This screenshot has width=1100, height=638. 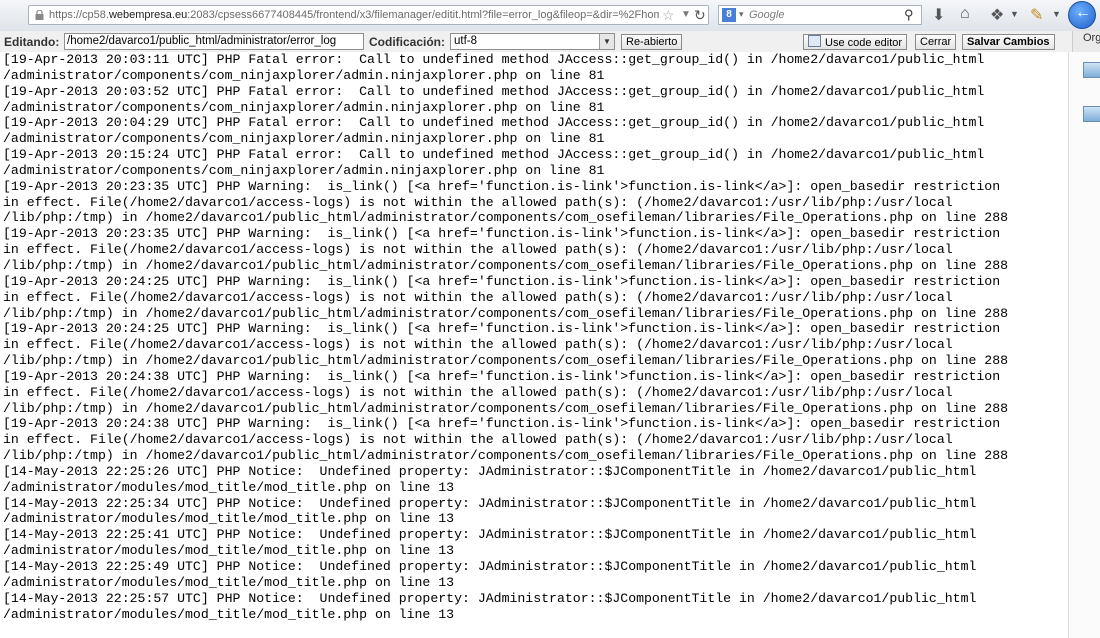 I want to click on network-icon, so click(x=1091, y=114).